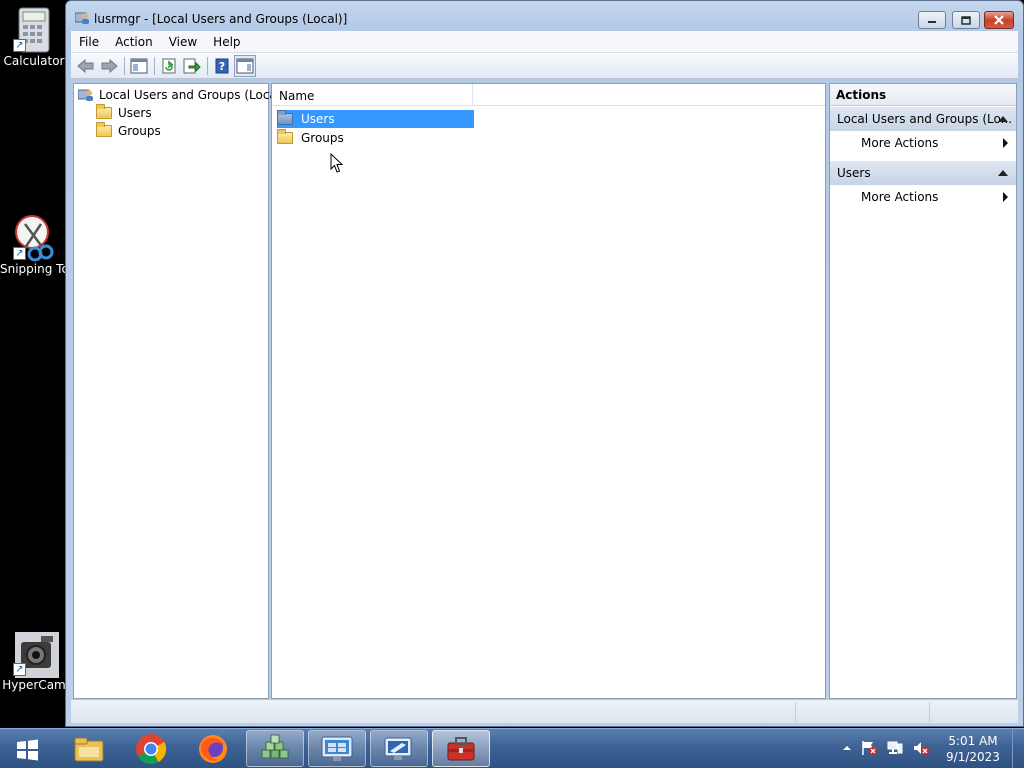  Describe the element at coordinates (34, 269) in the screenshot. I see `desktop-icon-label: Snipping Tc` at that location.